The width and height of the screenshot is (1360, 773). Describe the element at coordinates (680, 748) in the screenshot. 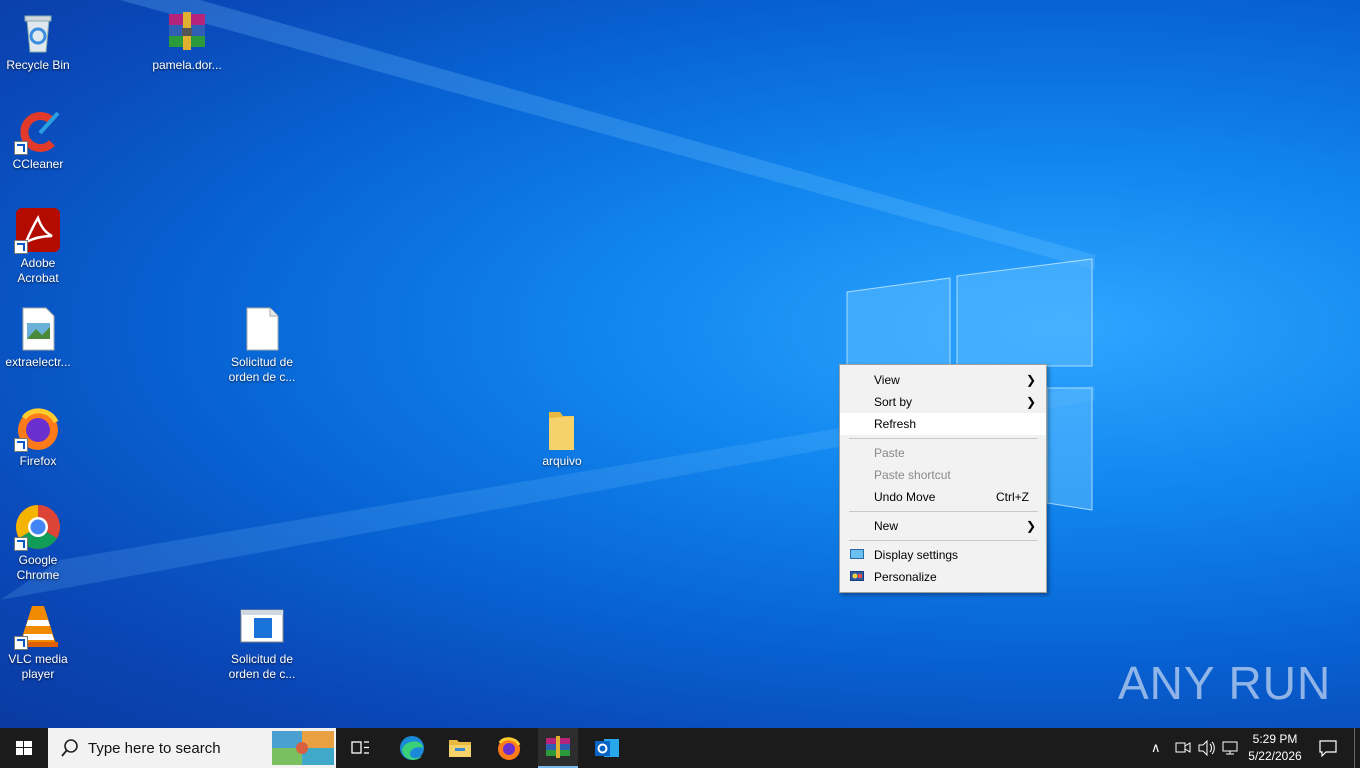

I see `taskbar: Type here to search ∧ 5:29 PM 5/22/2026` at that location.